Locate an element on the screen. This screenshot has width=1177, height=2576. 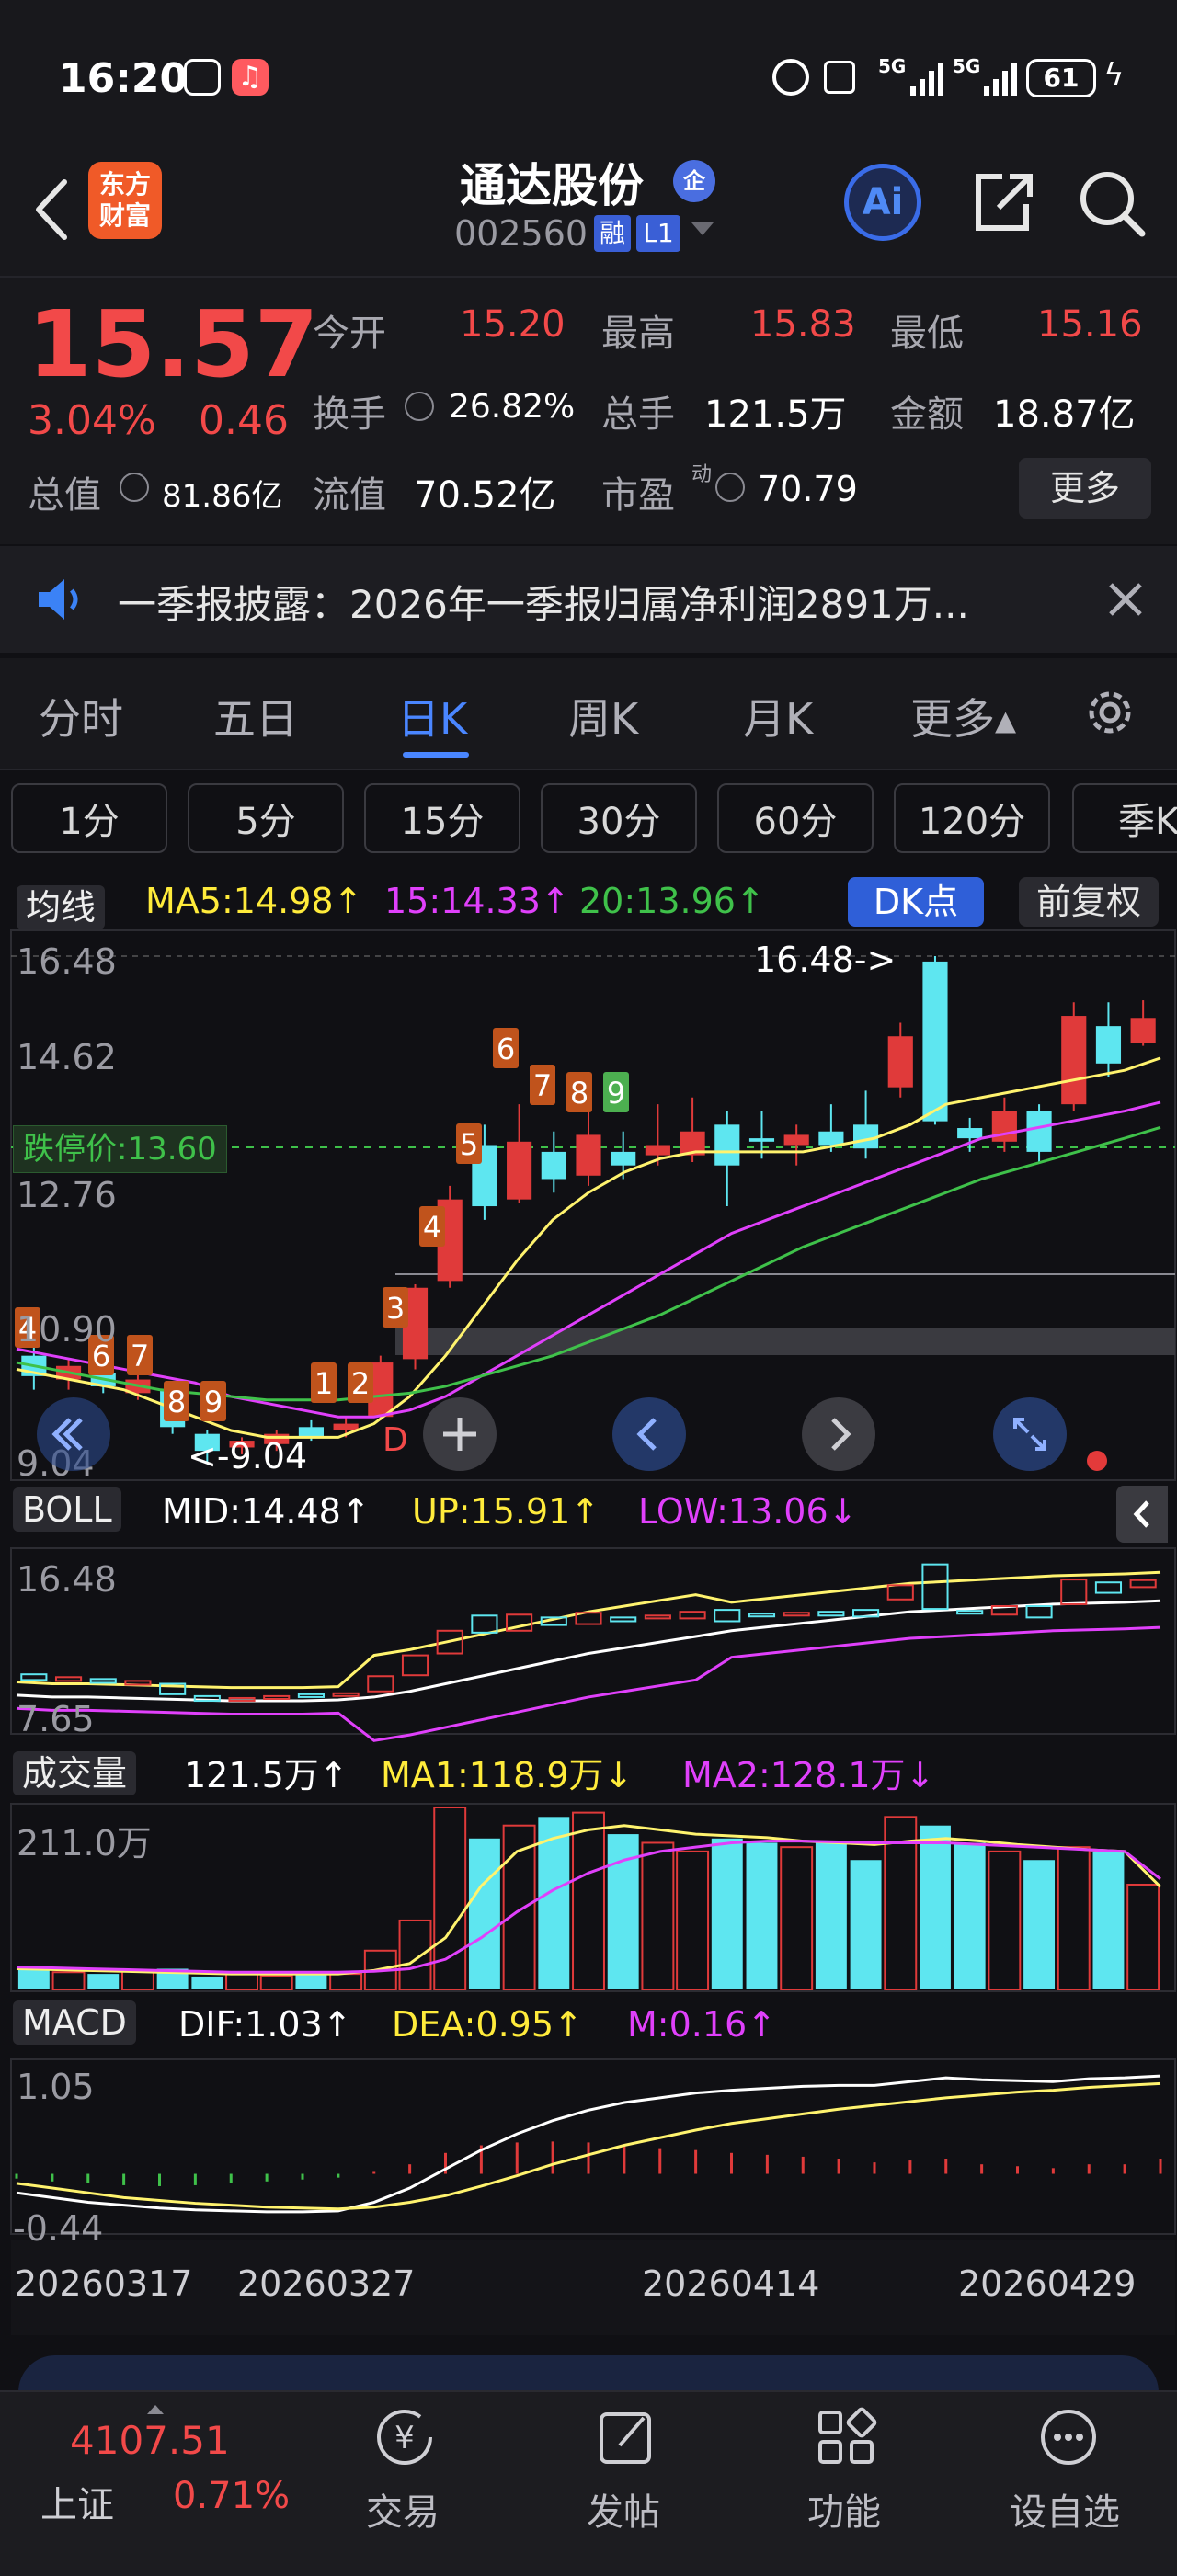
pe-sup: 动 is located at coordinates (702, 474).